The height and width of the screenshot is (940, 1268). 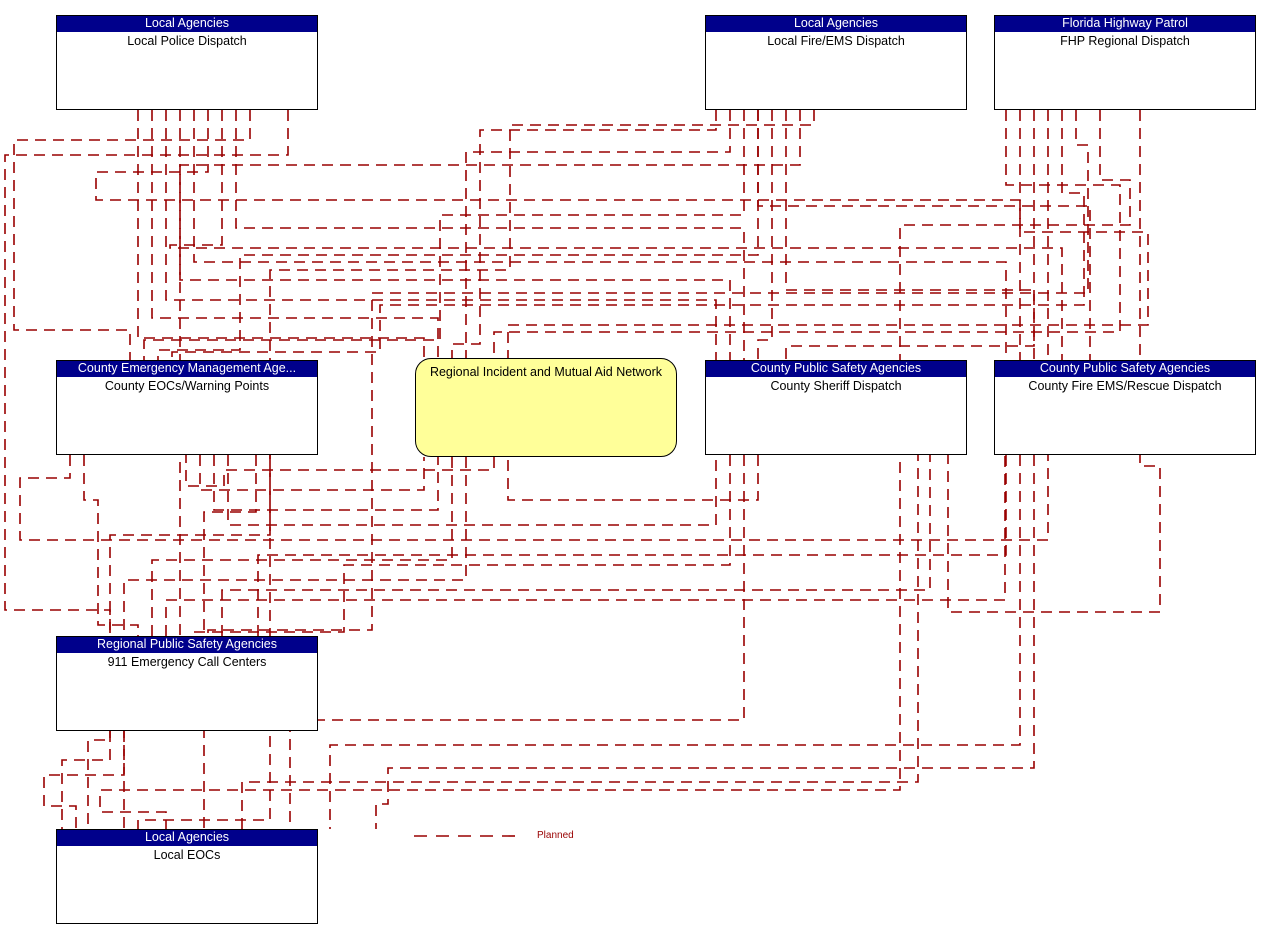 What do you see at coordinates (462, 545) in the screenshot?
I see `flow-county-sheriff-dispatch-to-911-emergency-call-centers` at bounding box center [462, 545].